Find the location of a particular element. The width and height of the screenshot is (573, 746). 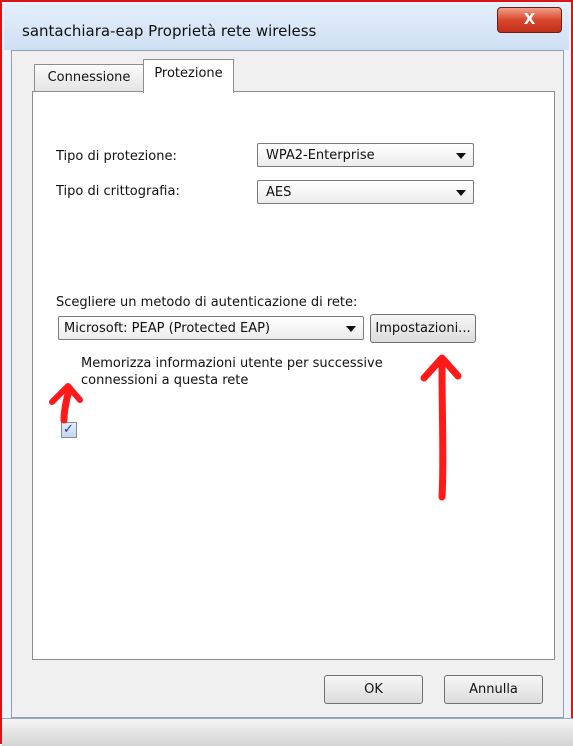

ok-button-label: OK is located at coordinates (373, 689).